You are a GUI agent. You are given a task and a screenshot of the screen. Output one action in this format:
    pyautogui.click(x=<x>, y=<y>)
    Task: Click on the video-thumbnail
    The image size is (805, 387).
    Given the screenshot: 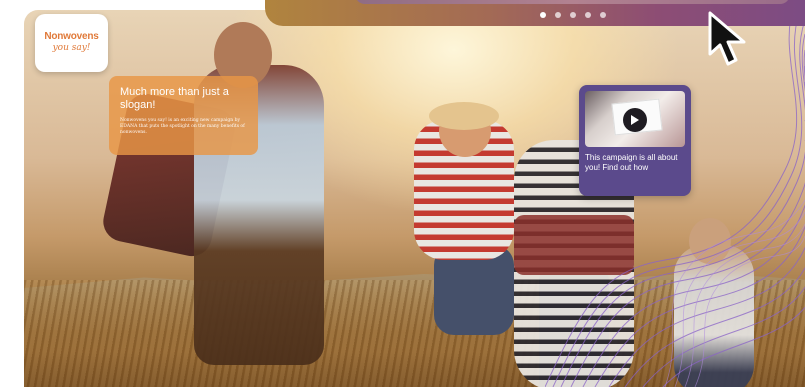 What is the action you would take?
    pyautogui.click(x=635, y=119)
    